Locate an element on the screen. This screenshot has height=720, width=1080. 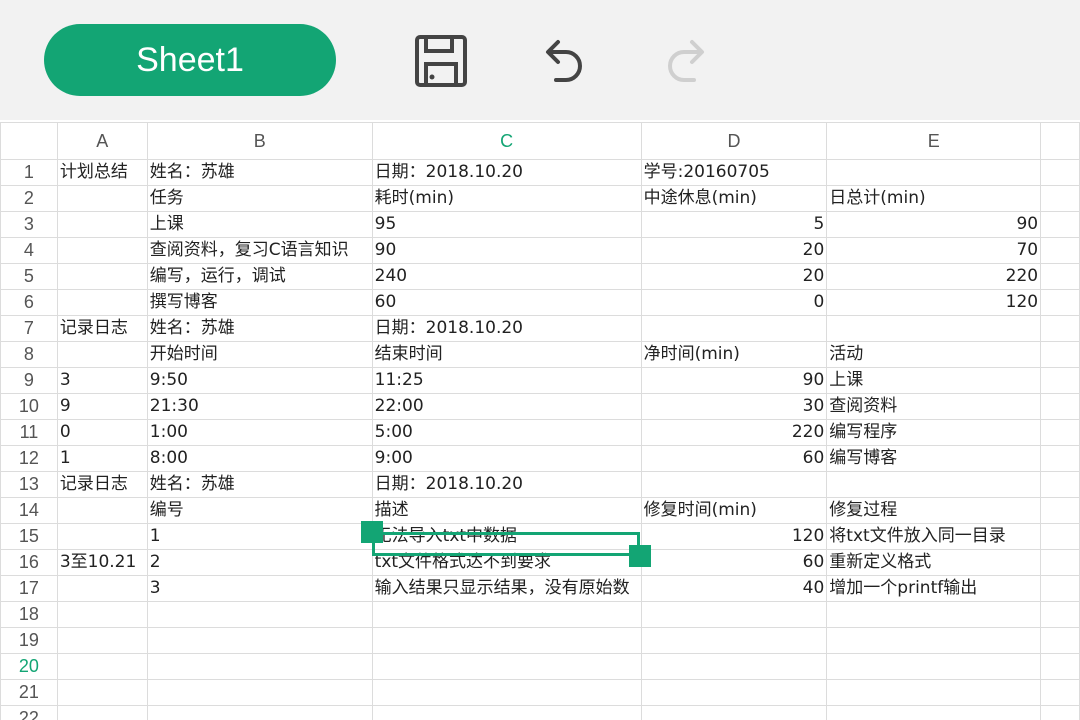
cell-e2: 日总计(min) is located at coordinates (934, 198).